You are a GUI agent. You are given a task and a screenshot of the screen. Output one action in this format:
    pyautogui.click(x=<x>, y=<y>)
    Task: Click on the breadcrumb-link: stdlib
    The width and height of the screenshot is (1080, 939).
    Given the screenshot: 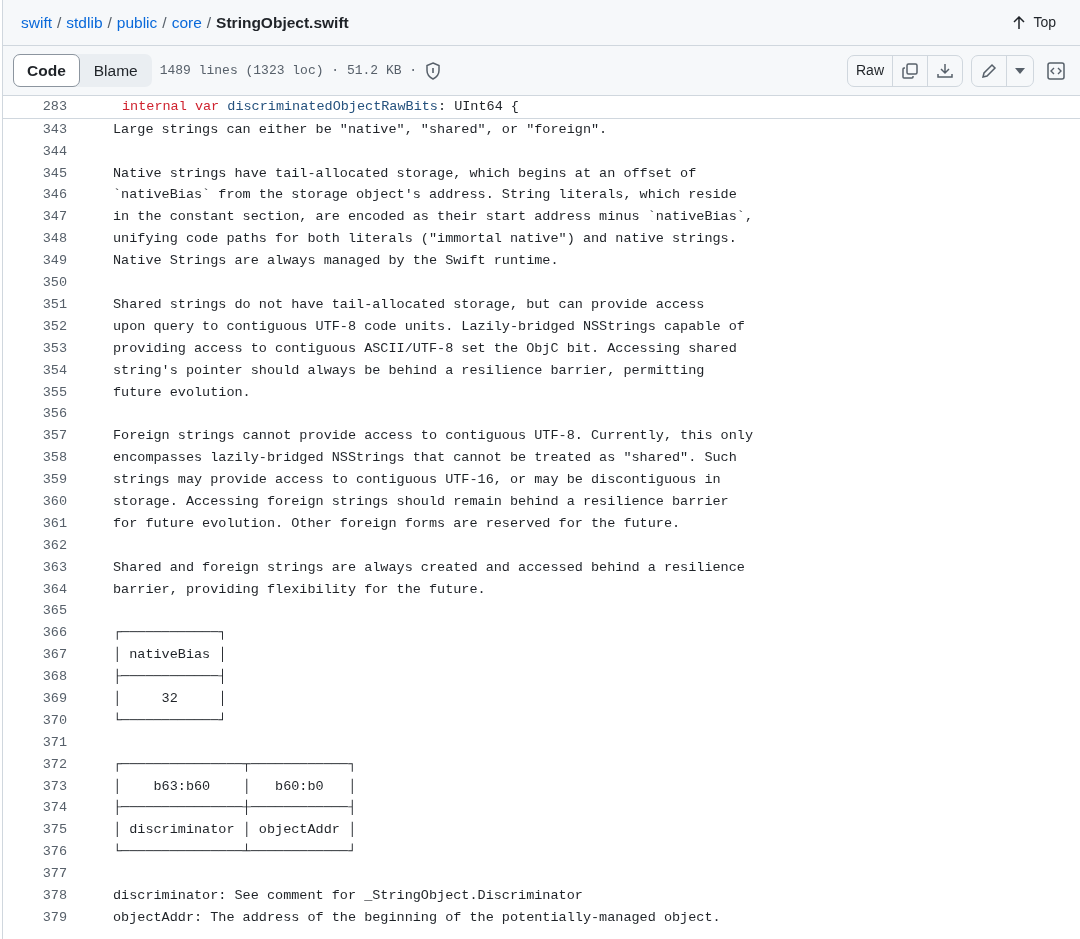 What is the action you would take?
    pyautogui.click(x=84, y=22)
    